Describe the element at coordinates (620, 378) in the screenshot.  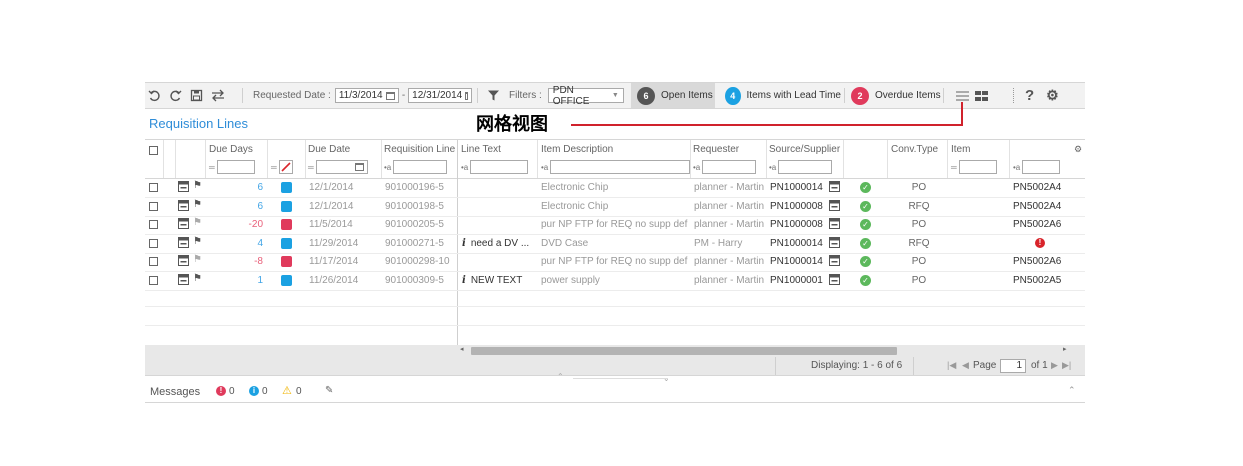
I see `splitter` at that location.